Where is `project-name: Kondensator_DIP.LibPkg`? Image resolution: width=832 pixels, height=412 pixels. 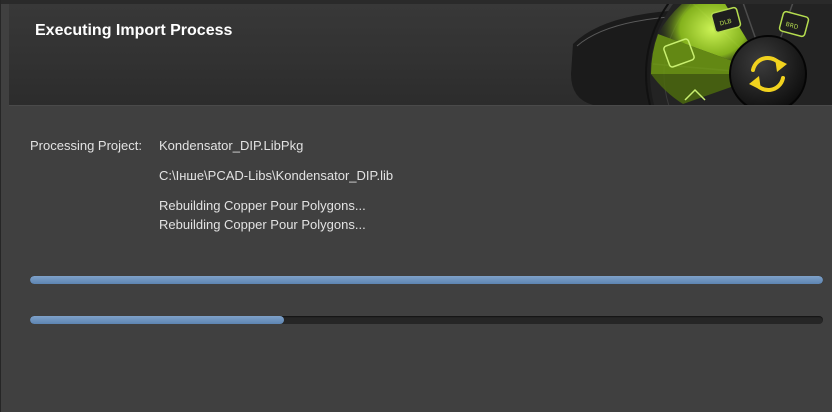
project-name: Kondensator_DIP.LibPkg is located at coordinates (231, 145).